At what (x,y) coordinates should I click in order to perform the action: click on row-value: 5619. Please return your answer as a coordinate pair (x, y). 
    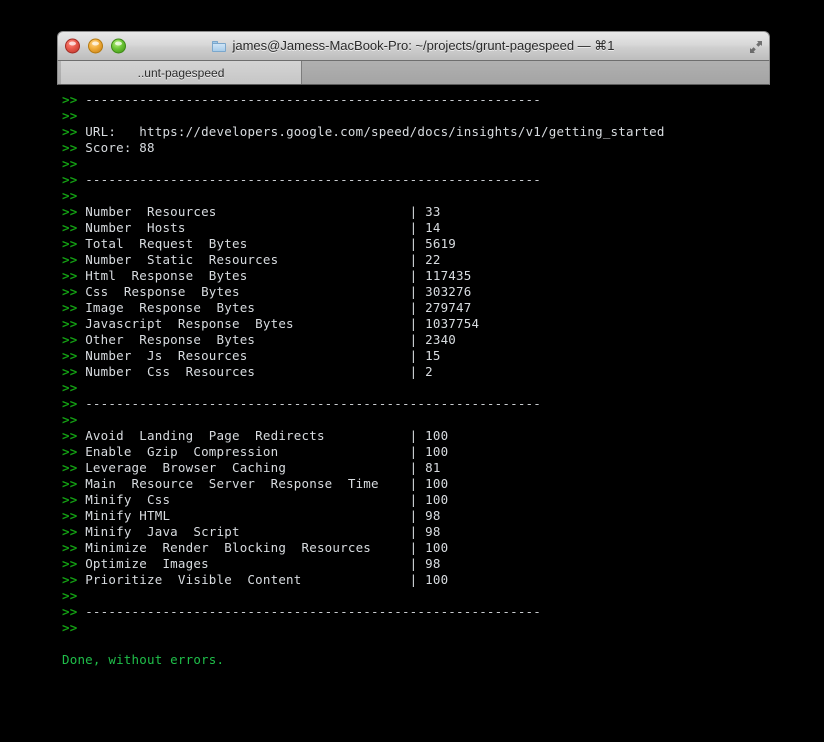
    Looking at the image, I should click on (441, 243).